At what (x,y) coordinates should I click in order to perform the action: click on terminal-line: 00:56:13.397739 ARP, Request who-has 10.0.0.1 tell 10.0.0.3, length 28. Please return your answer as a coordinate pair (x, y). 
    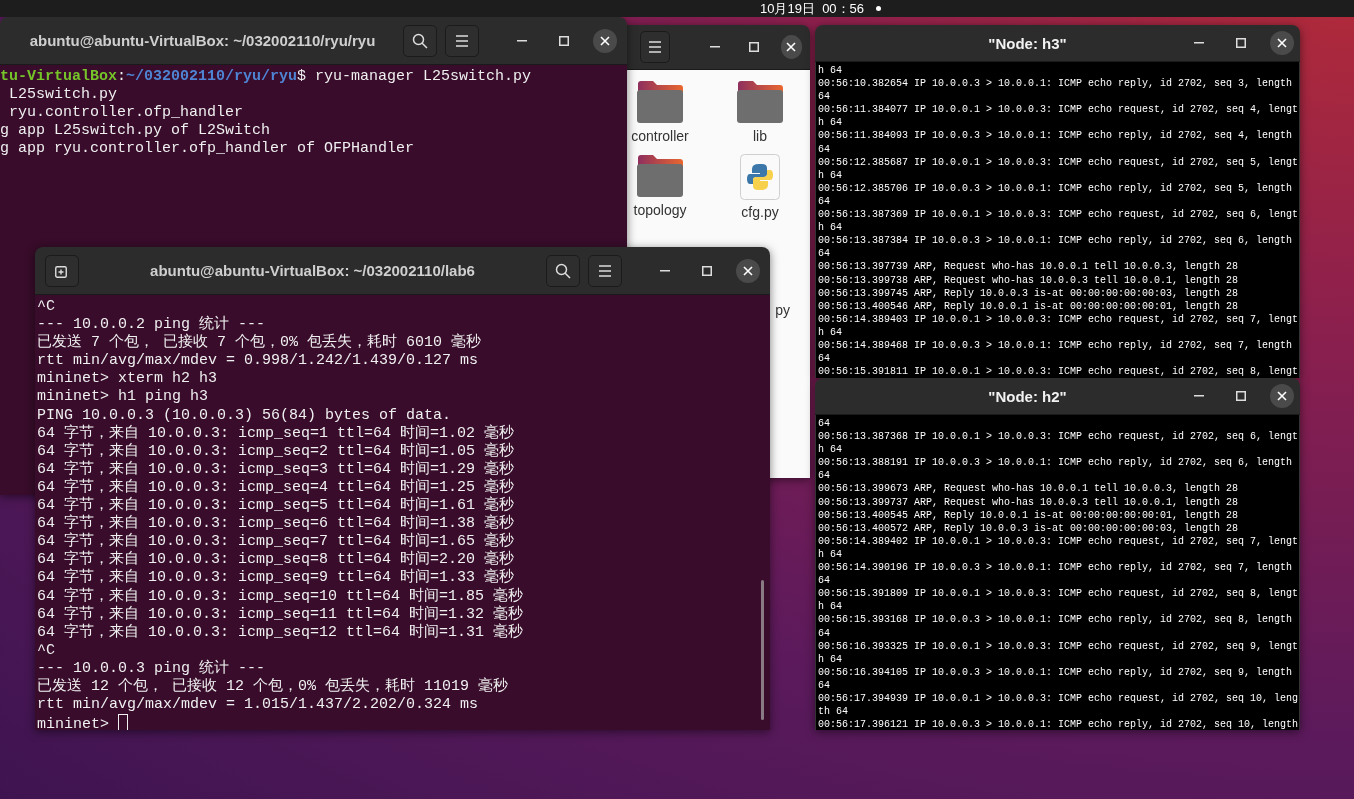
    Looking at the image, I should click on (1028, 267).